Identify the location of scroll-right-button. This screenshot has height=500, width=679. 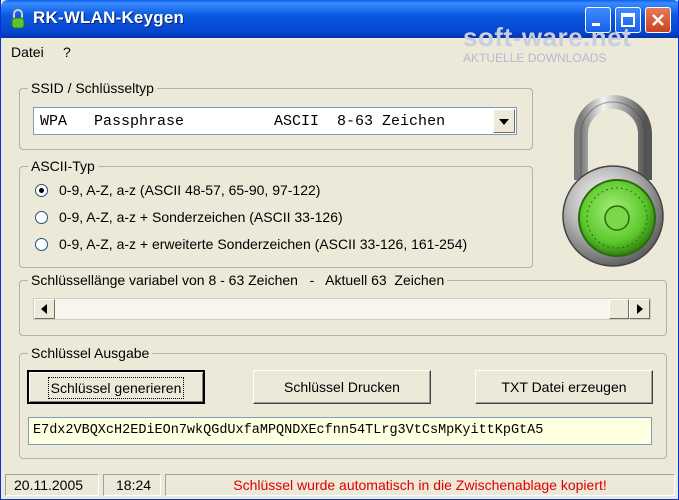
(639, 309).